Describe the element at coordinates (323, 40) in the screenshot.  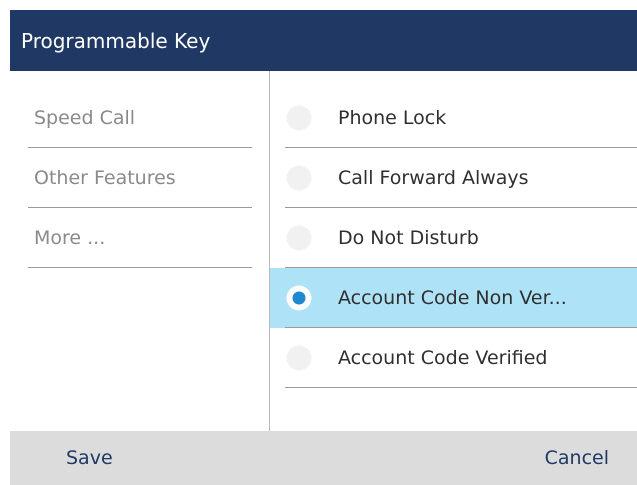
I see `header-bar: Programmable Key` at that location.